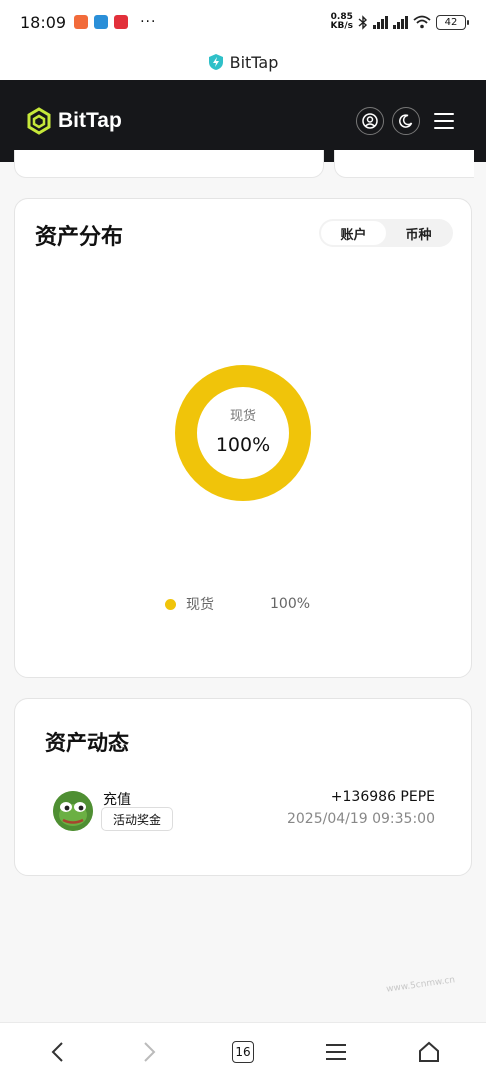 This screenshot has width=486, height=1080. I want to click on user-icon, so click(370, 121).